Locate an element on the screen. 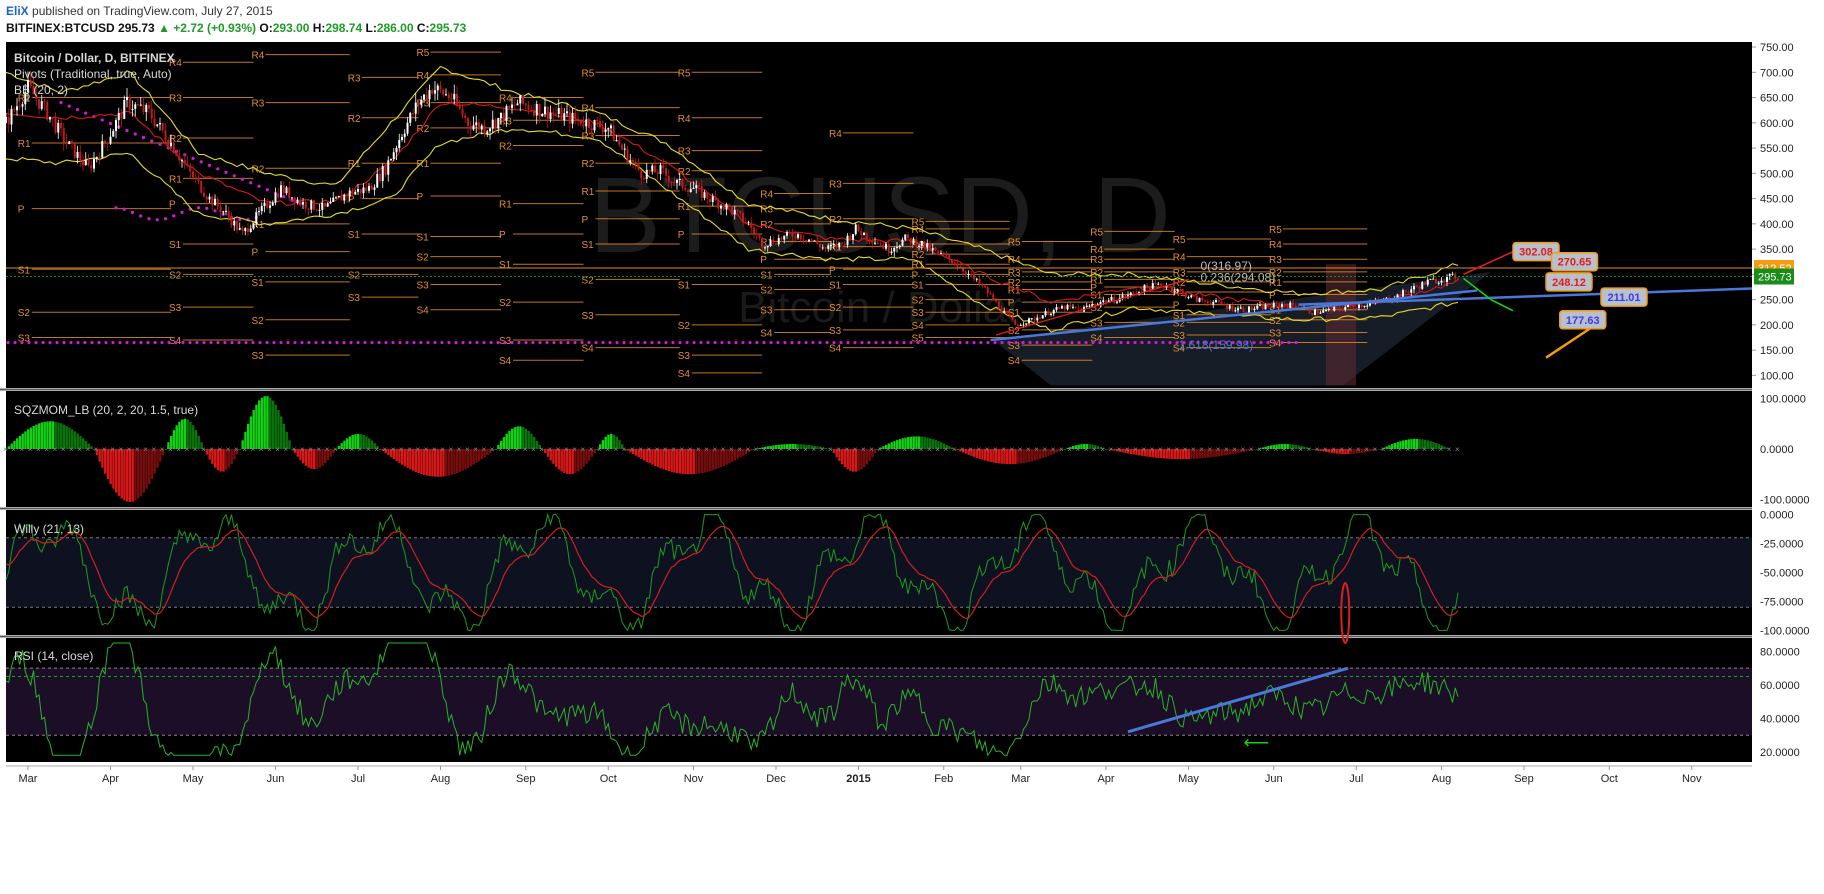  price-callout: 211.01 is located at coordinates (1624, 297).